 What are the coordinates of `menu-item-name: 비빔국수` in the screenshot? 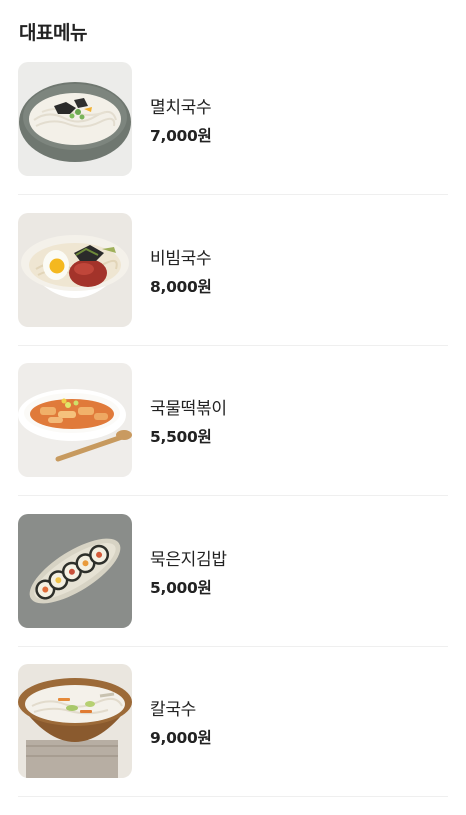 It's located at (181, 258).